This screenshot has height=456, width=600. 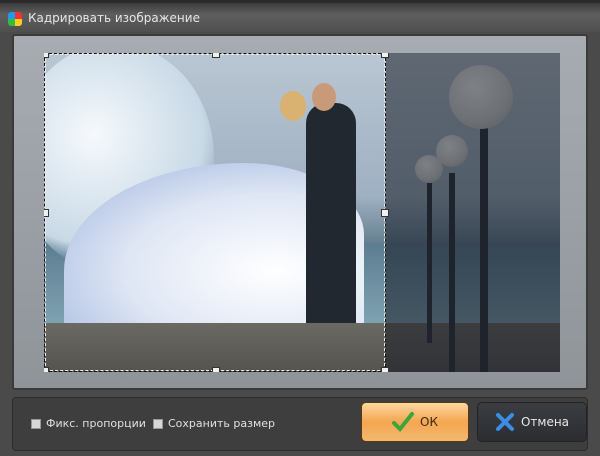 What do you see at coordinates (504, 422) in the screenshot?
I see `close-x-icon` at bounding box center [504, 422].